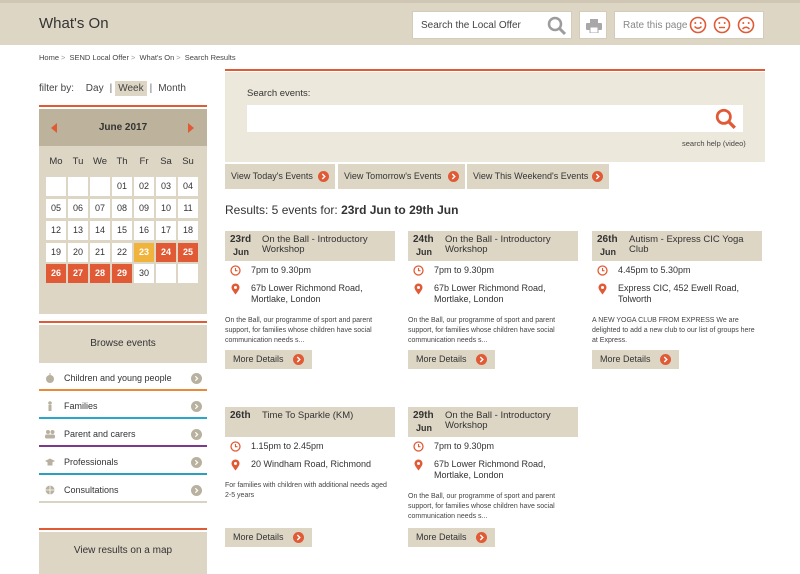 The height and width of the screenshot is (574, 800). Describe the element at coordinates (49, 57) in the screenshot. I see `breadcrumb-home: Home` at that location.